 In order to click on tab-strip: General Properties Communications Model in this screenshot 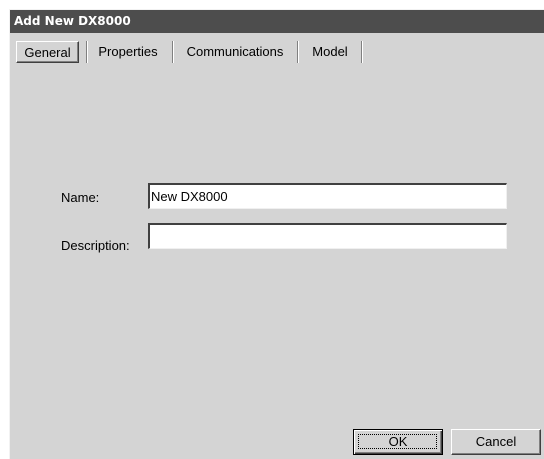, I will do `click(277, 53)`.